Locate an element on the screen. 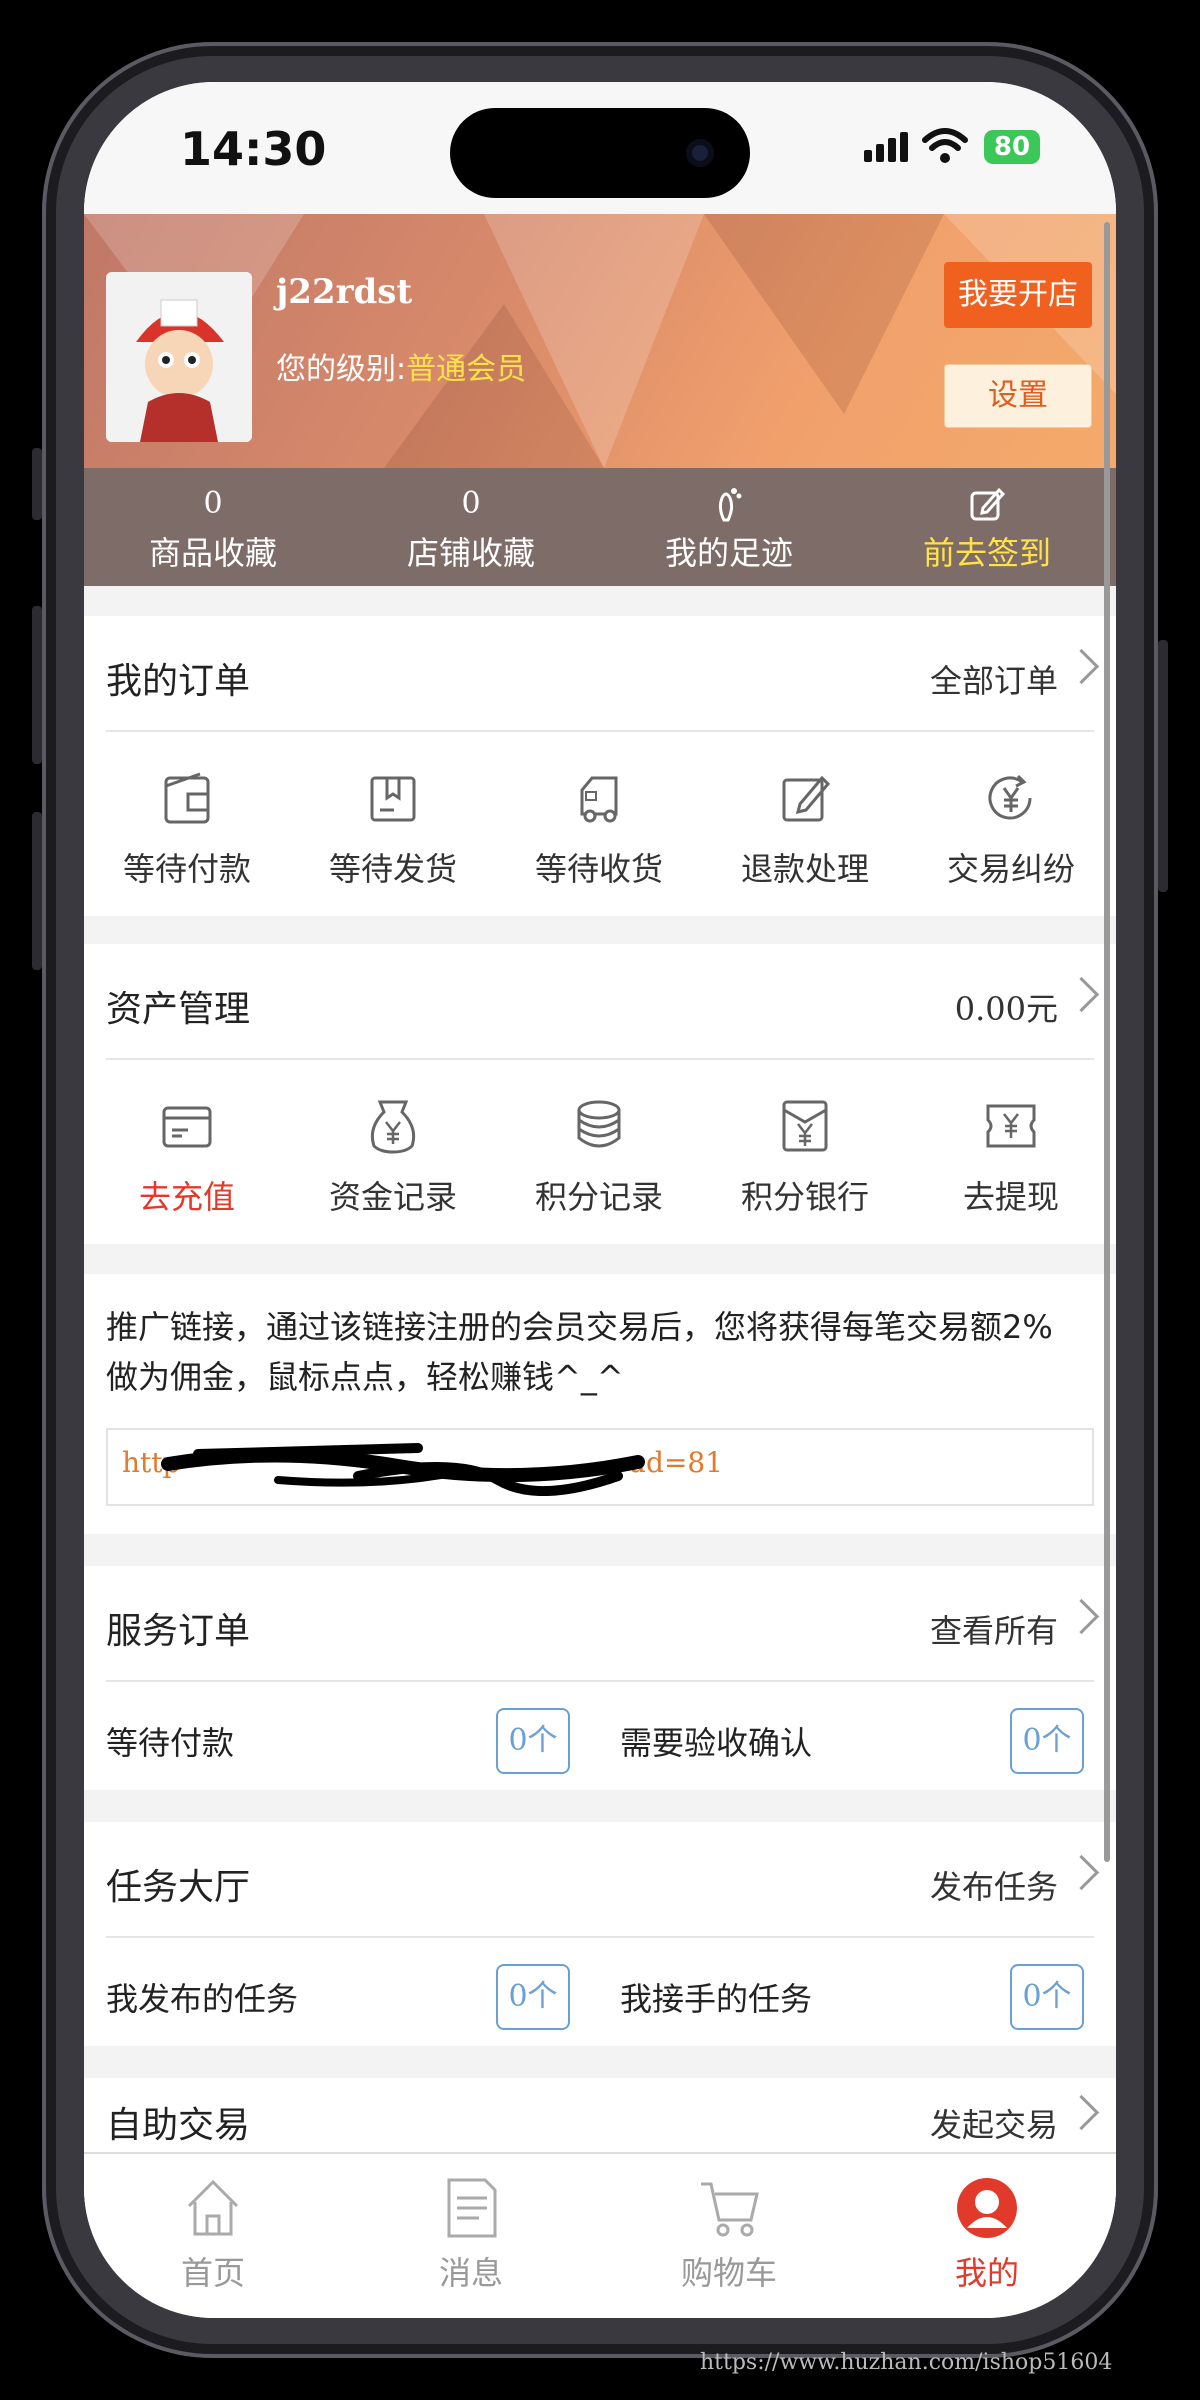 This screenshot has width=1200, height=2400. task-hall-row: 我发布的任务 0个 我接手的任务 0个 is located at coordinates (600, 1992).